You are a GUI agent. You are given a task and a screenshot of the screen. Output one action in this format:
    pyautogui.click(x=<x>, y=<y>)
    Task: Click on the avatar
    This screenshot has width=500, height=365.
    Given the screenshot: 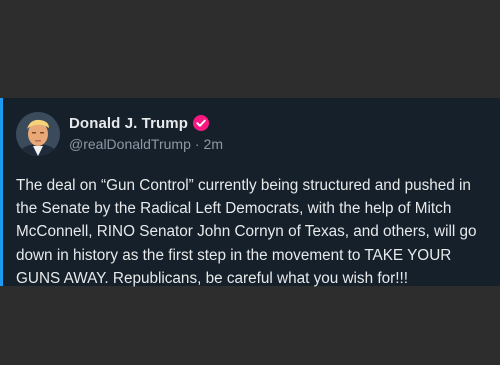 What is the action you would take?
    pyautogui.click(x=38, y=134)
    